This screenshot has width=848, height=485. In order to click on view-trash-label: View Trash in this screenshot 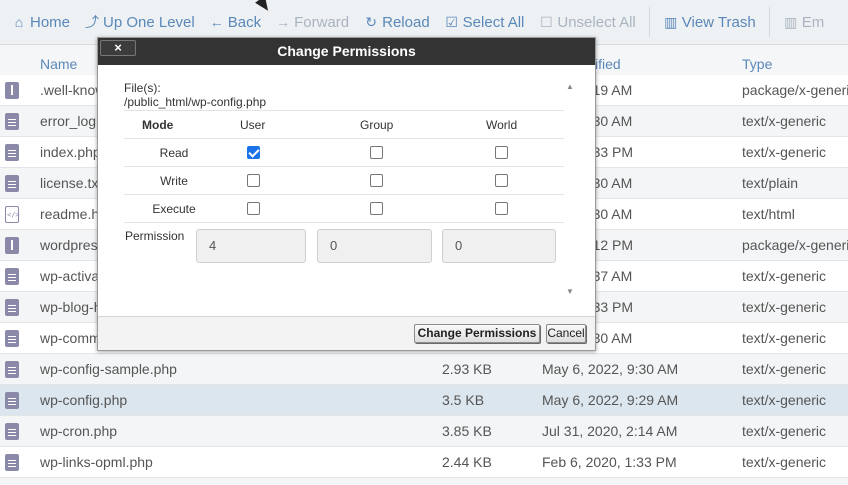, I will do `click(718, 22)`.